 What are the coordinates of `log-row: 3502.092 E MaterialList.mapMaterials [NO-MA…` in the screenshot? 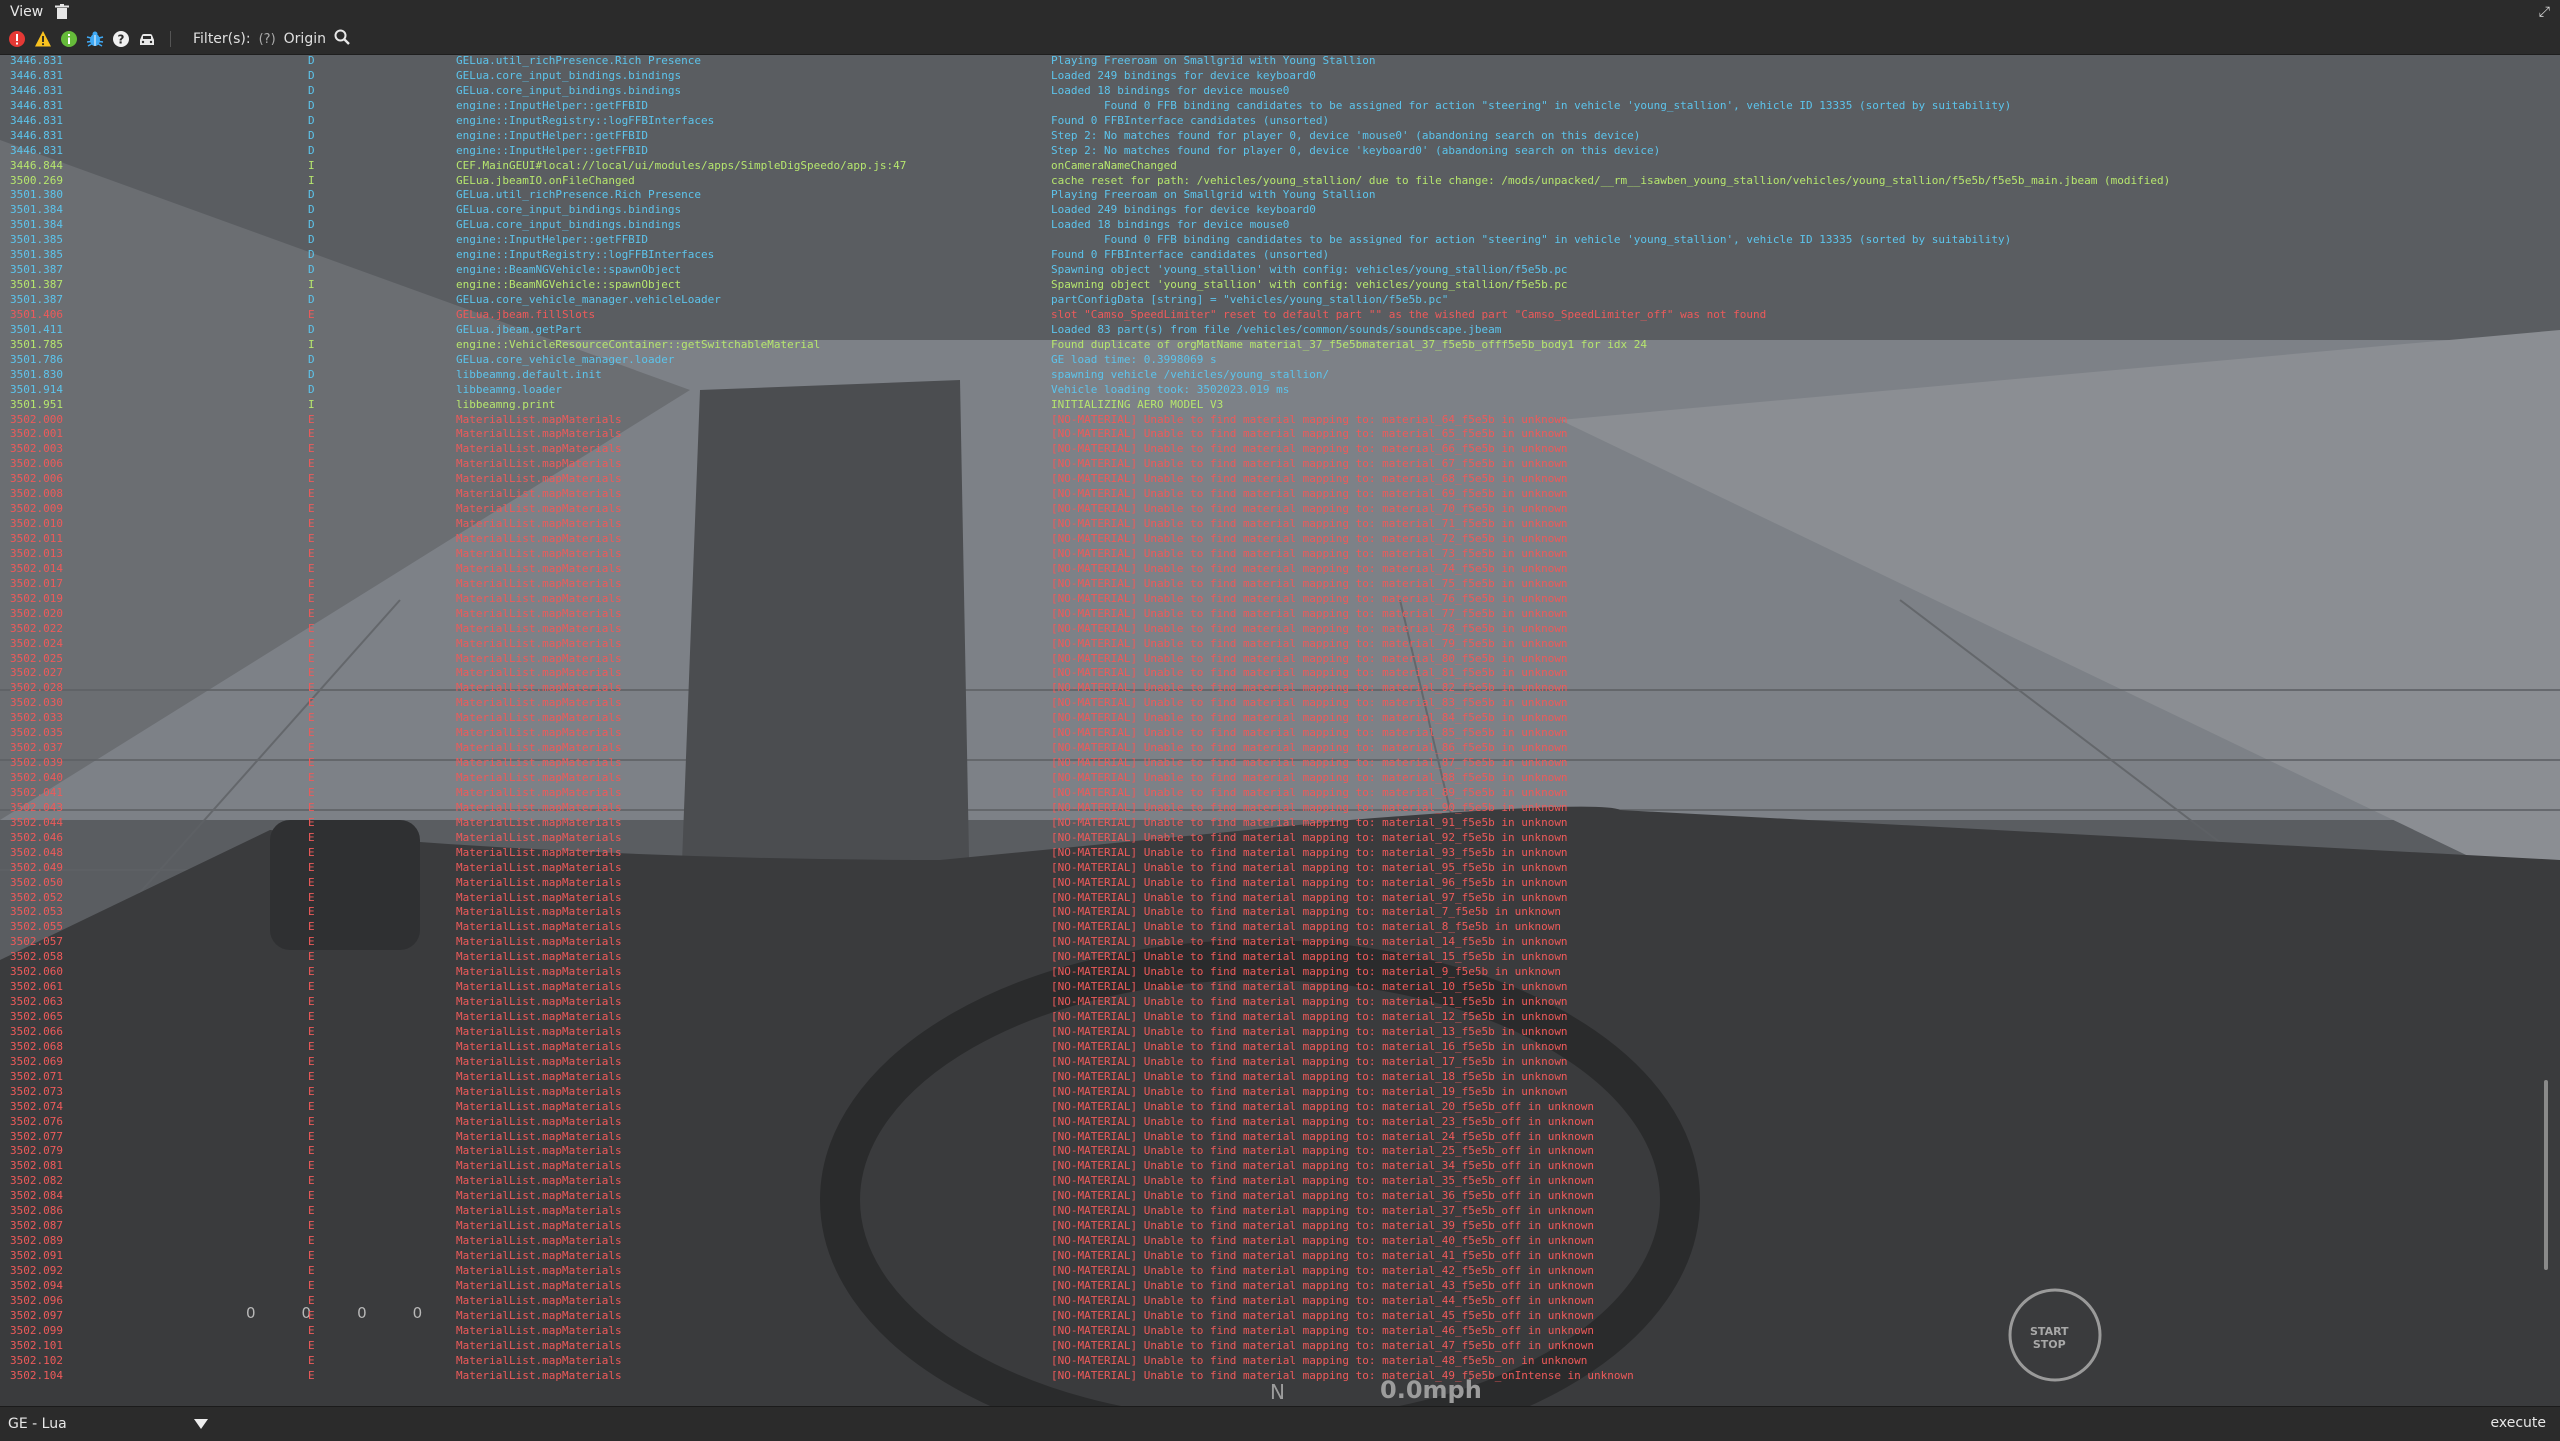 It's located at (1274, 1271).